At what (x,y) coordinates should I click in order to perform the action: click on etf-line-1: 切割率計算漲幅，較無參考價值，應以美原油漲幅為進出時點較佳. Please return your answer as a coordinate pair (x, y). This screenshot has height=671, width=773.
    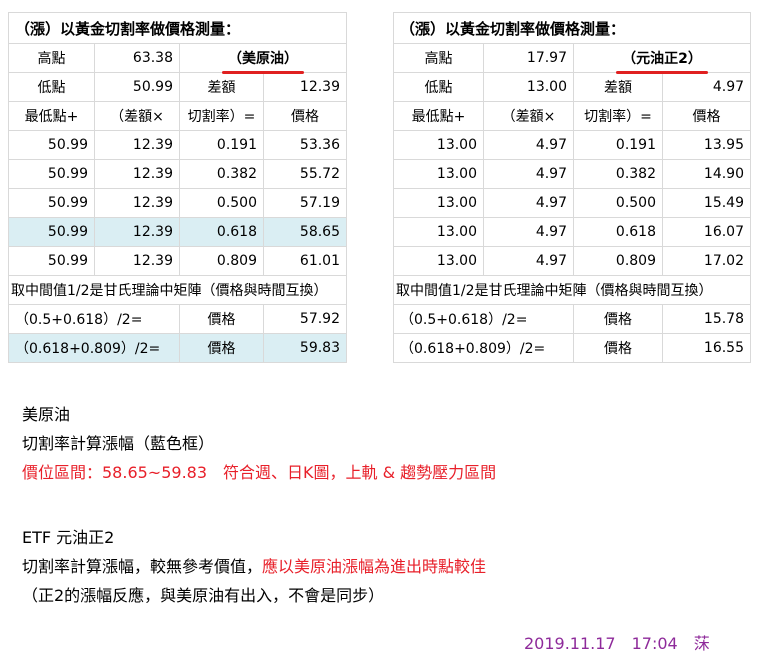
    Looking at the image, I should click on (259, 566).